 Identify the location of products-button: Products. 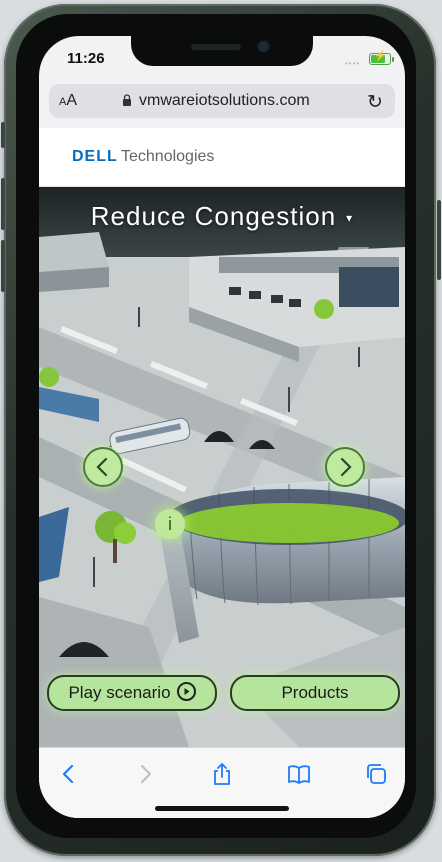
(315, 693).